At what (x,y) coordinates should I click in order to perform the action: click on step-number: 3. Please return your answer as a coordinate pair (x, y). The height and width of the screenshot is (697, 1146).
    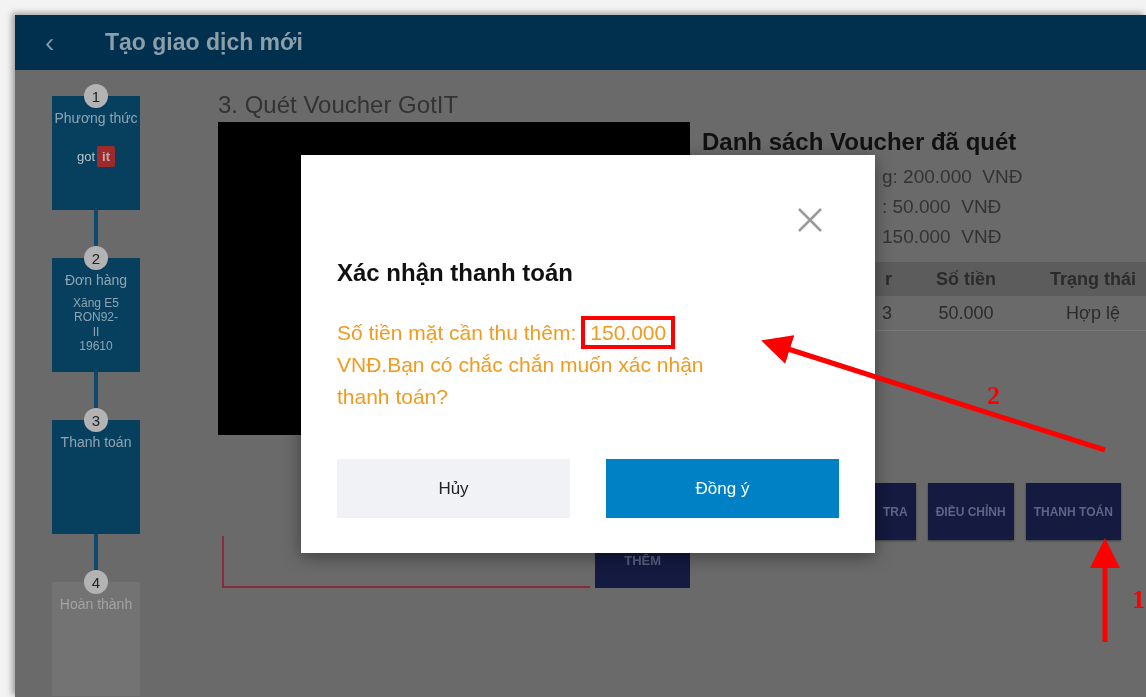
    Looking at the image, I should click on (96, 420).